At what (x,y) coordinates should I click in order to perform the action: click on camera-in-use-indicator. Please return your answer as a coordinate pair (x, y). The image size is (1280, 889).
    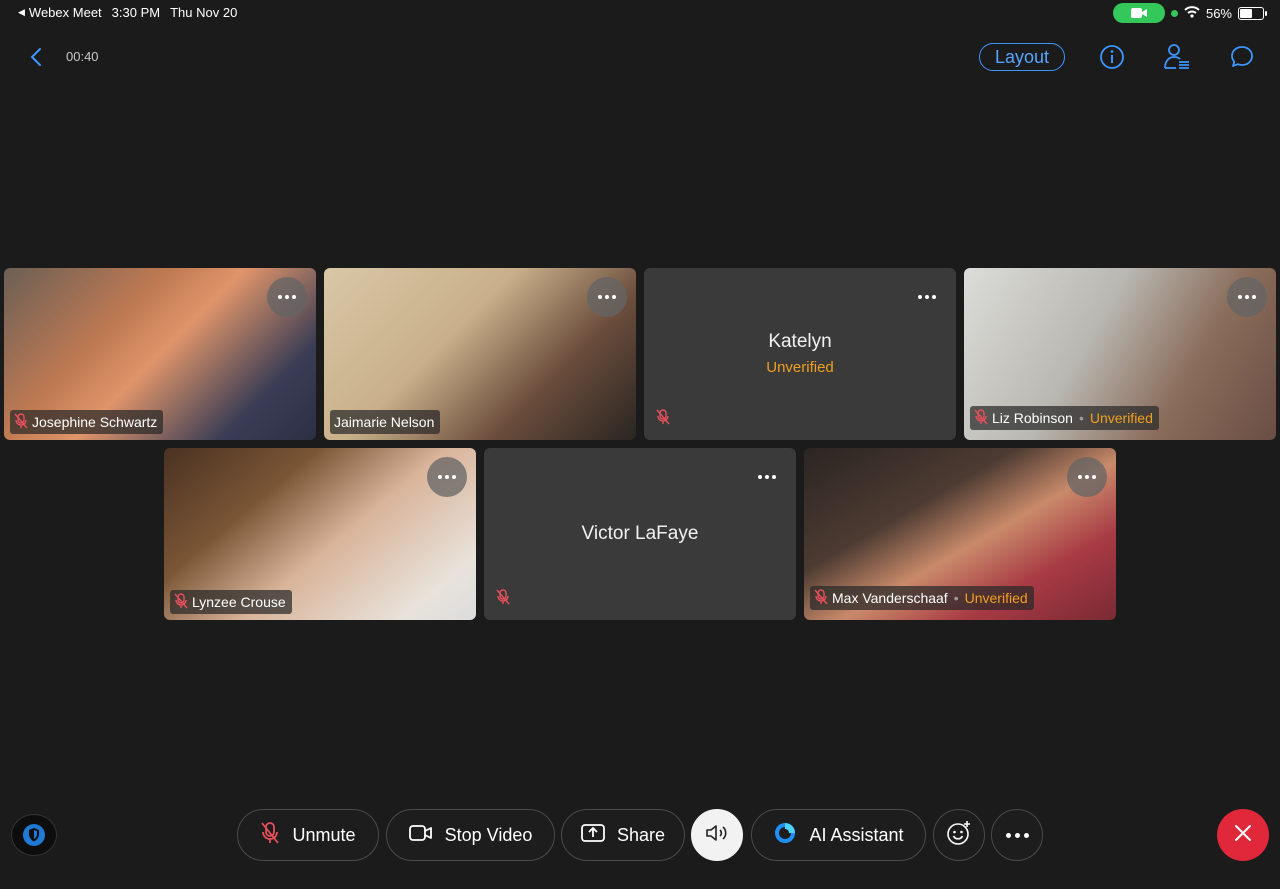
    Looking at the image, I should click on (1138, 13).